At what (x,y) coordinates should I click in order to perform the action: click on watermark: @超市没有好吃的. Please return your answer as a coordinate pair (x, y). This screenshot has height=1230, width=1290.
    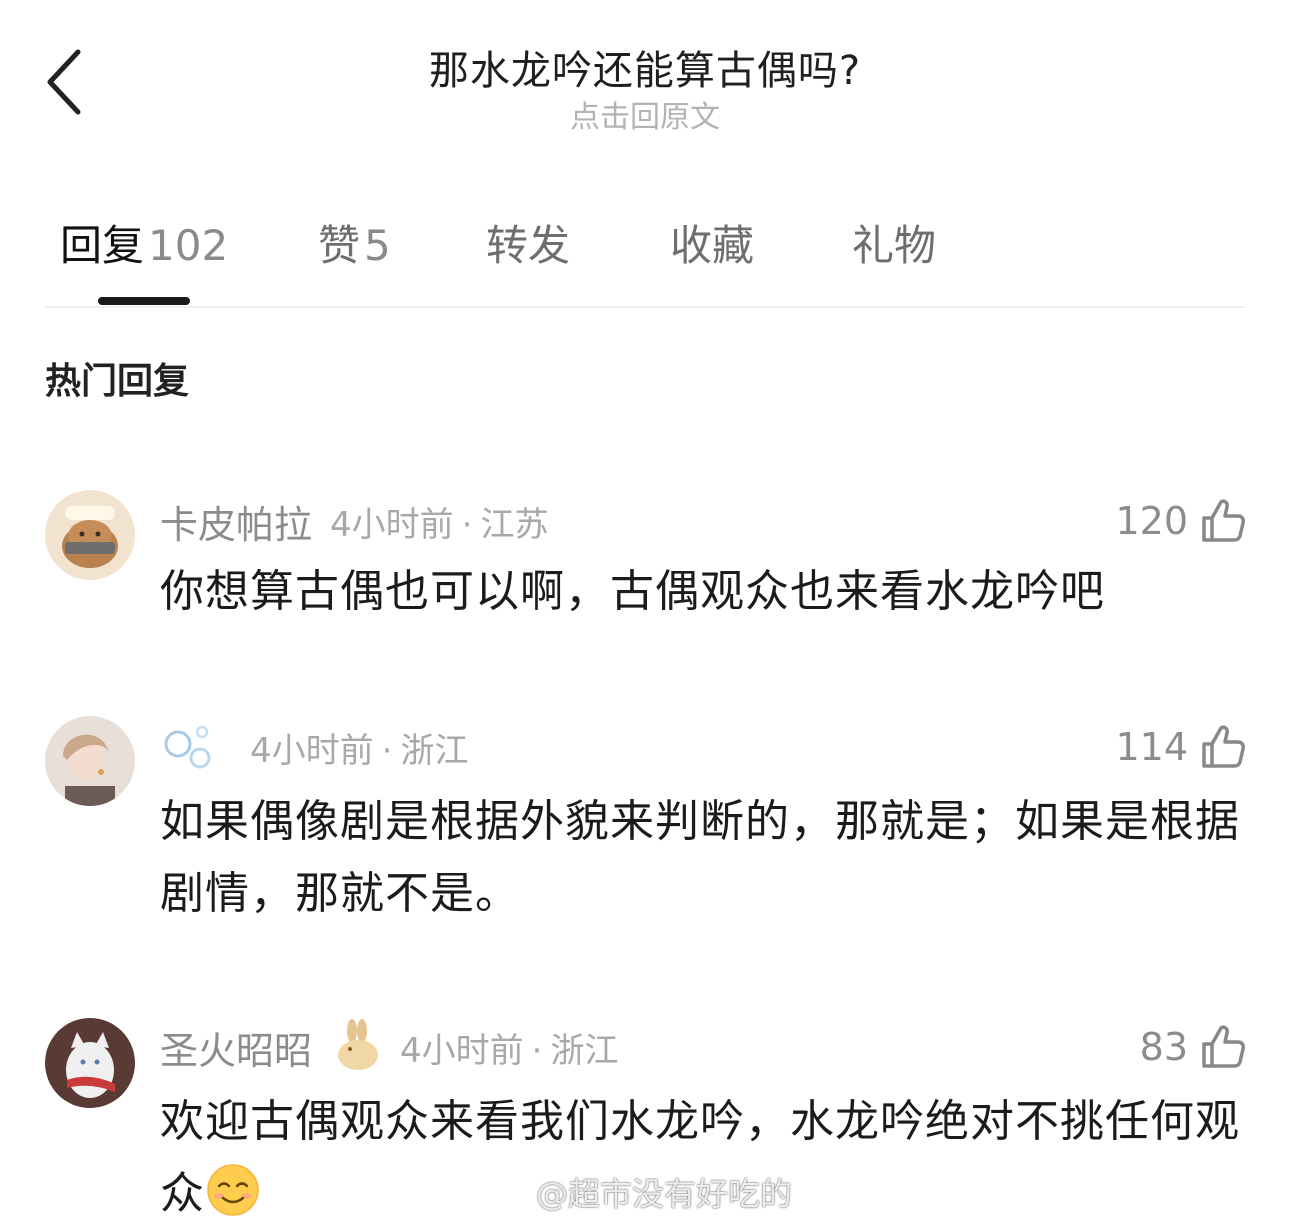
    Looking at the image, I should click on (638, 1192).